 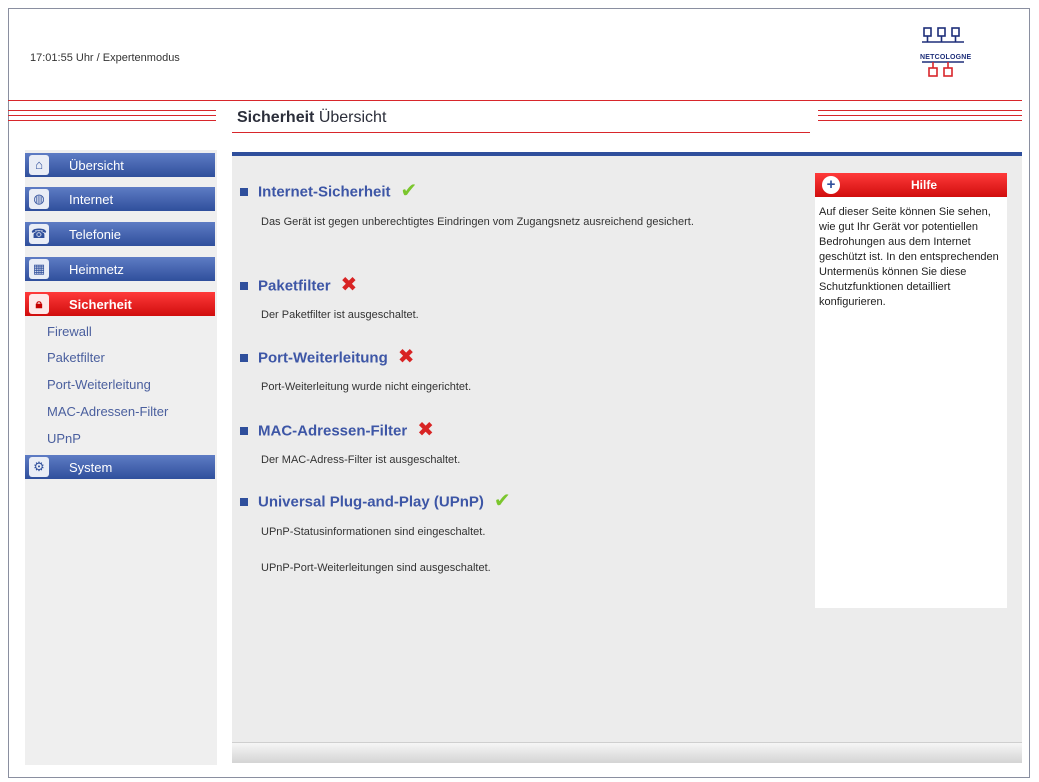 I want to click on section-title: Paketfilter, so click(x=294, y=286).